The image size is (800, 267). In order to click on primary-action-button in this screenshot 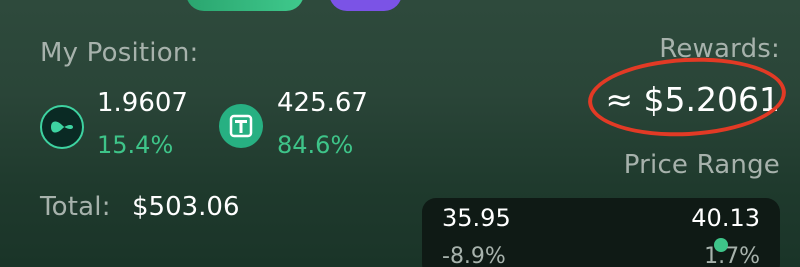, I will do `click(245, 5)`.